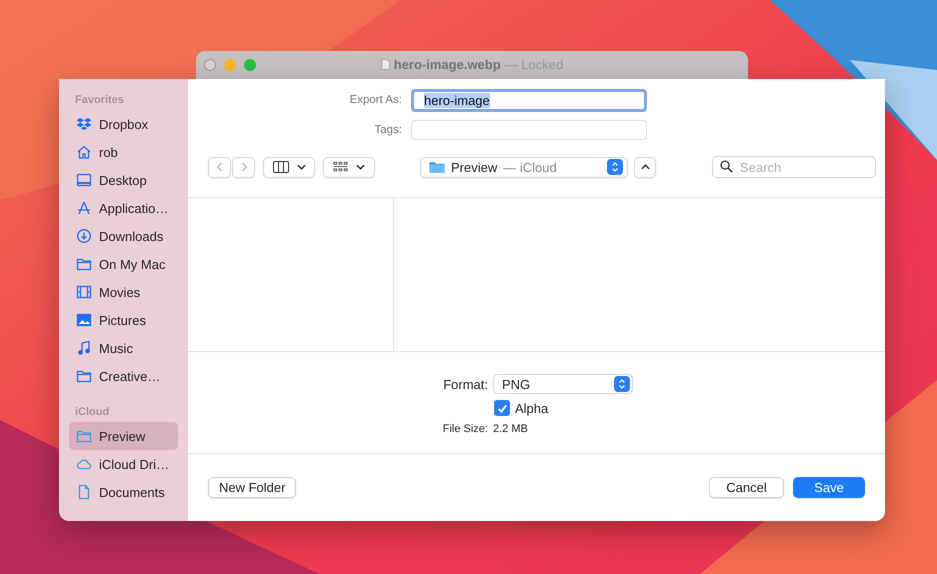  I want to click on alpha-checkbox, so click(502, 408).